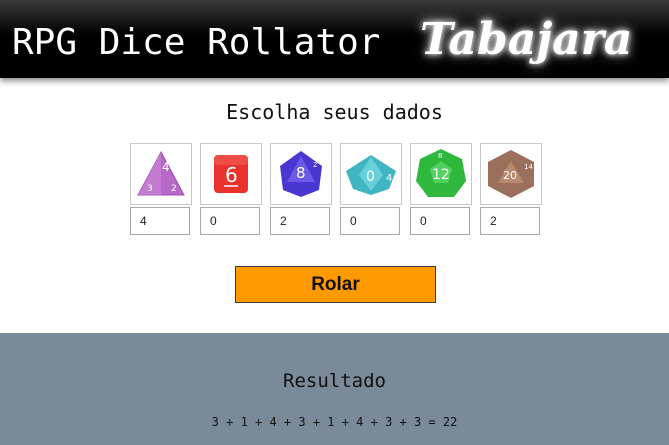 The width and height of the screenshot is (669, 445). I want to click on choose-dice-heading: Escolha seus dados, so click(334, 112).